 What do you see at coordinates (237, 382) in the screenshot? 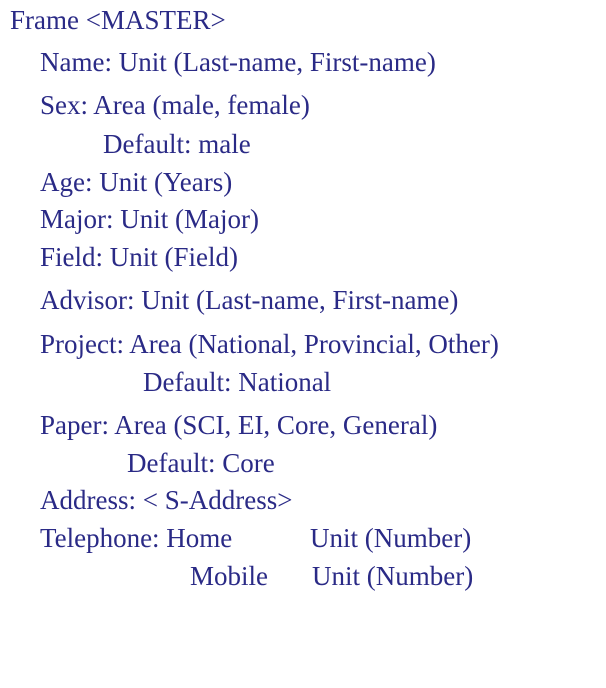
I see `project-default: Default: National` at bounding box center [237, 382].